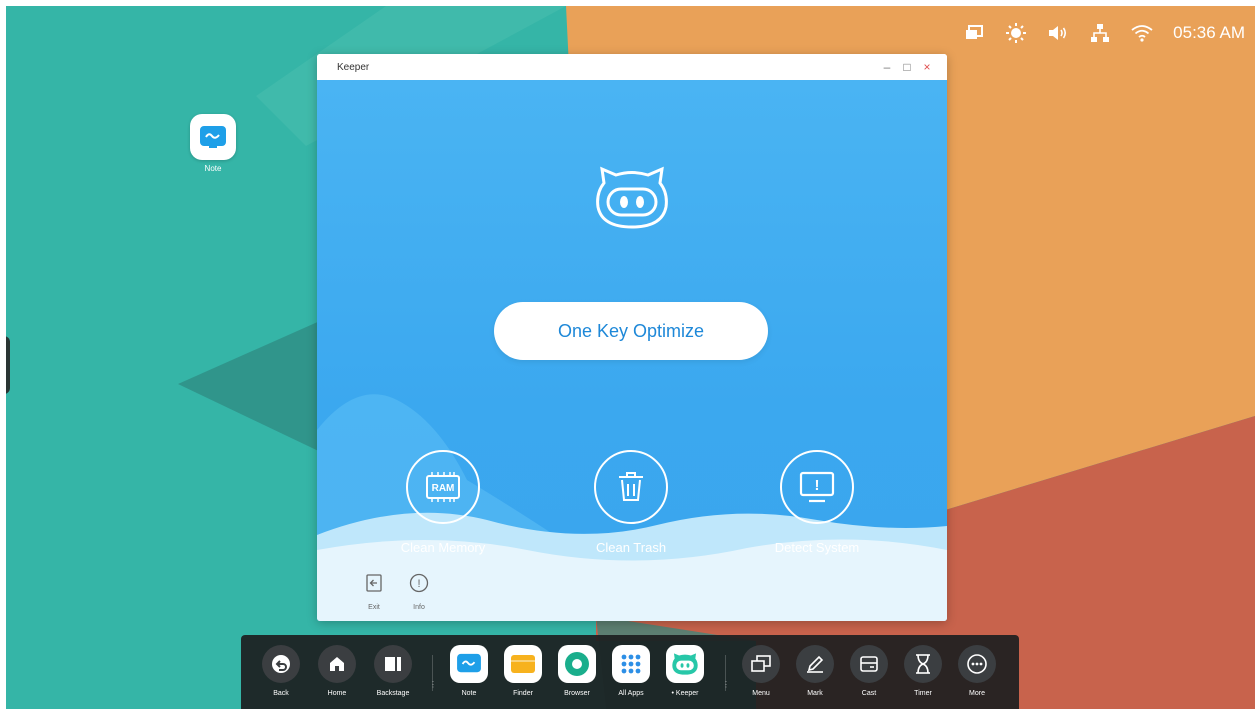 The height and width of the screenshot is (709, 1255). What do you see at coordinates (631, 664) in the screenshot?
I see `all-apps-icon` at bounding box center [631, 664].